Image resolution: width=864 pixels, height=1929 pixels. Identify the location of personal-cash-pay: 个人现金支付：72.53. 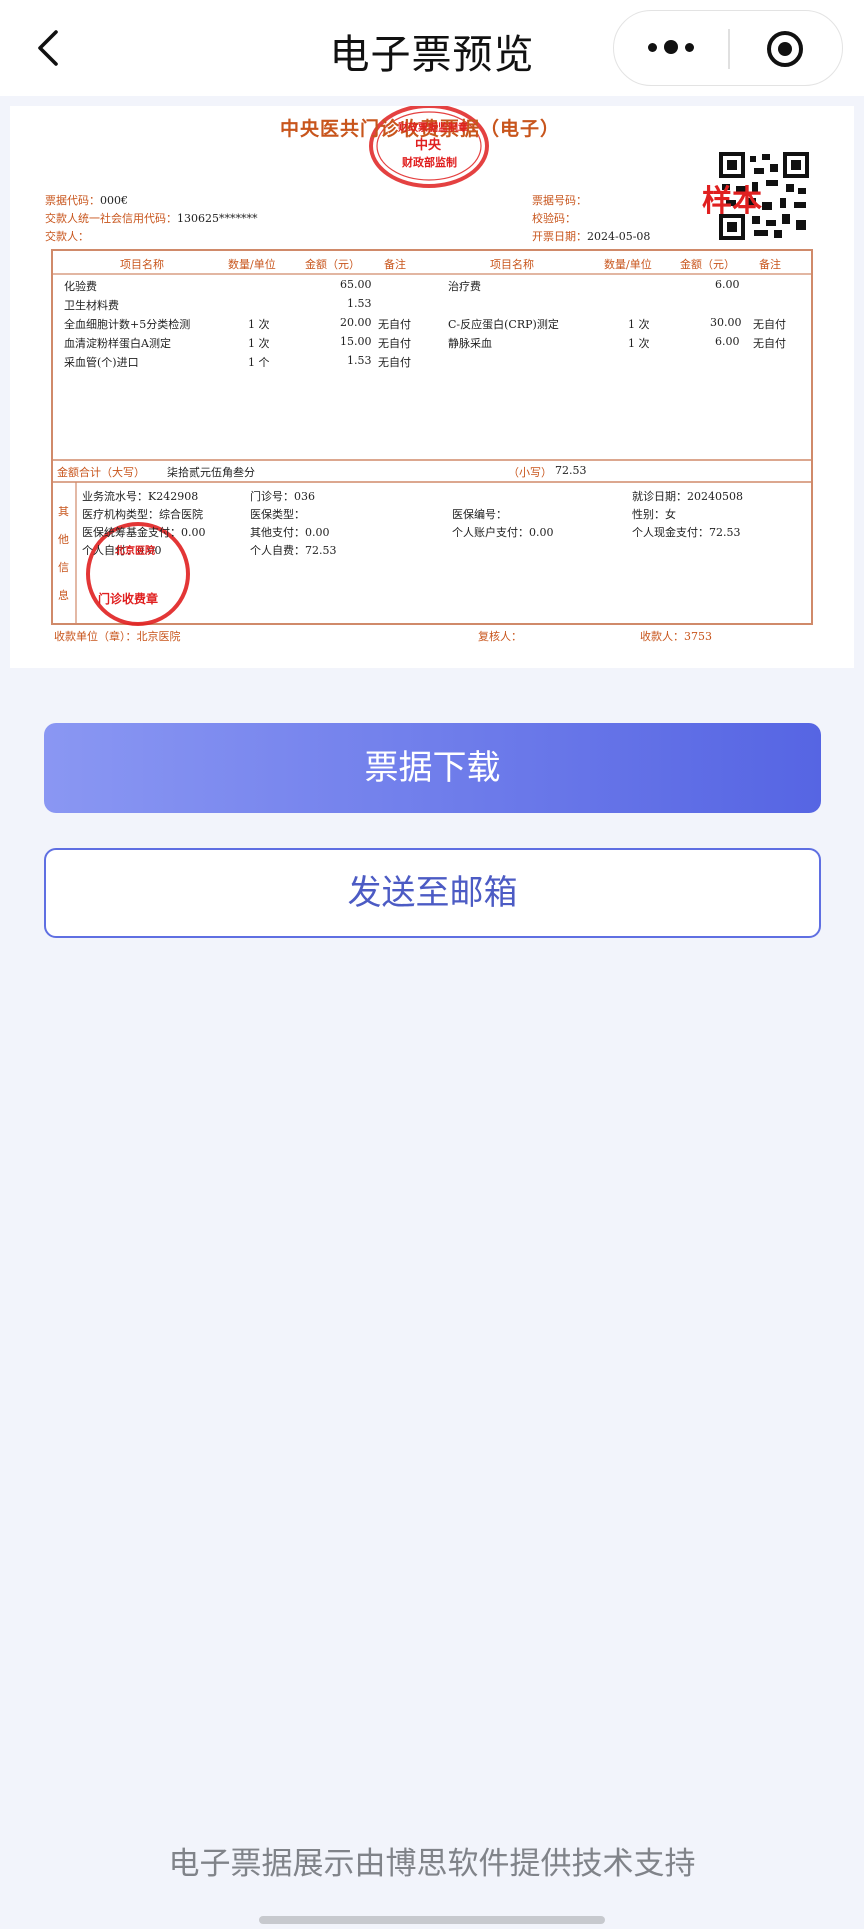
(686, 532).